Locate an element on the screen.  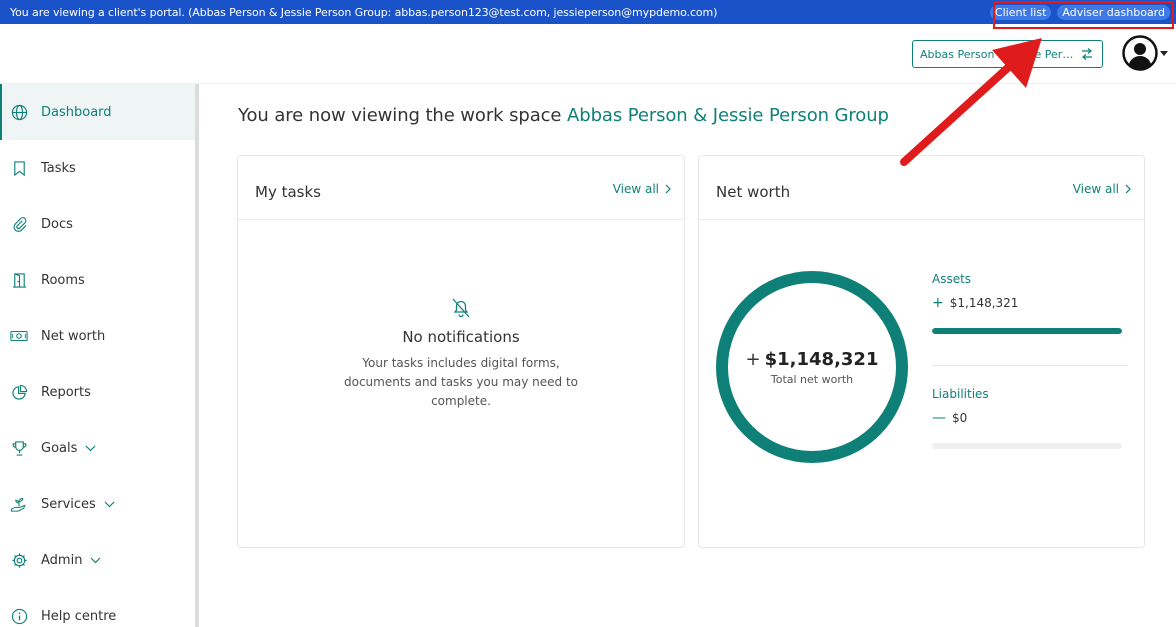
assets-value-row: + $1,148,321 is located at coordinates (1030, 303).